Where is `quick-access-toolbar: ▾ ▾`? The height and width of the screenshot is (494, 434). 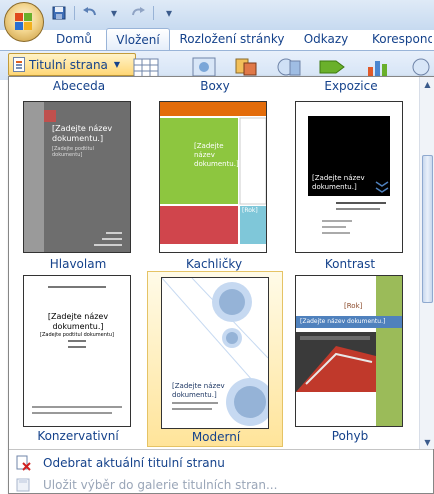
quick-access-toolbar: ▾ ▾ is located at coordinates (114, 13).